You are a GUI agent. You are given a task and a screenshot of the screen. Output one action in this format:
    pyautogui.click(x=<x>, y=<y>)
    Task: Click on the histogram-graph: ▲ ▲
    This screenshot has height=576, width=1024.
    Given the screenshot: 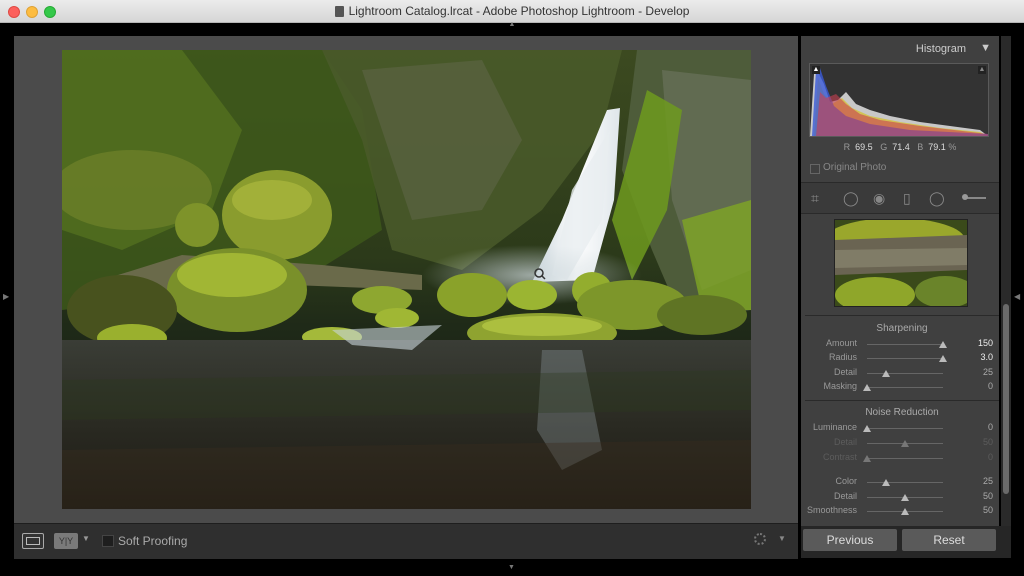 What is the action you would take?
    pyautogui.click(x=899, y=100)
    